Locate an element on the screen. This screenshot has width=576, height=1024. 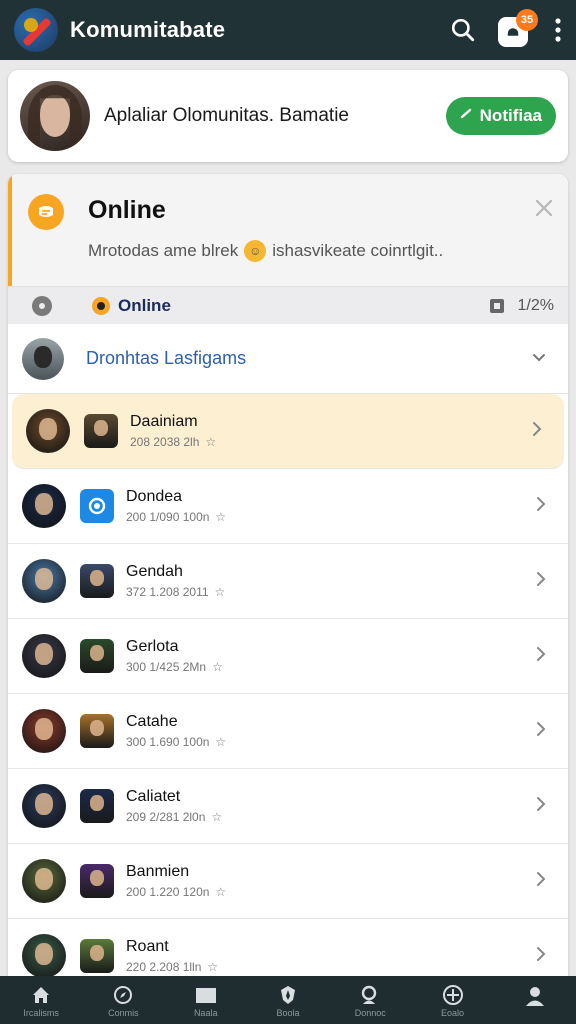
top-app-bar: Komumitabate 35 is located at coordinates (288, 30).